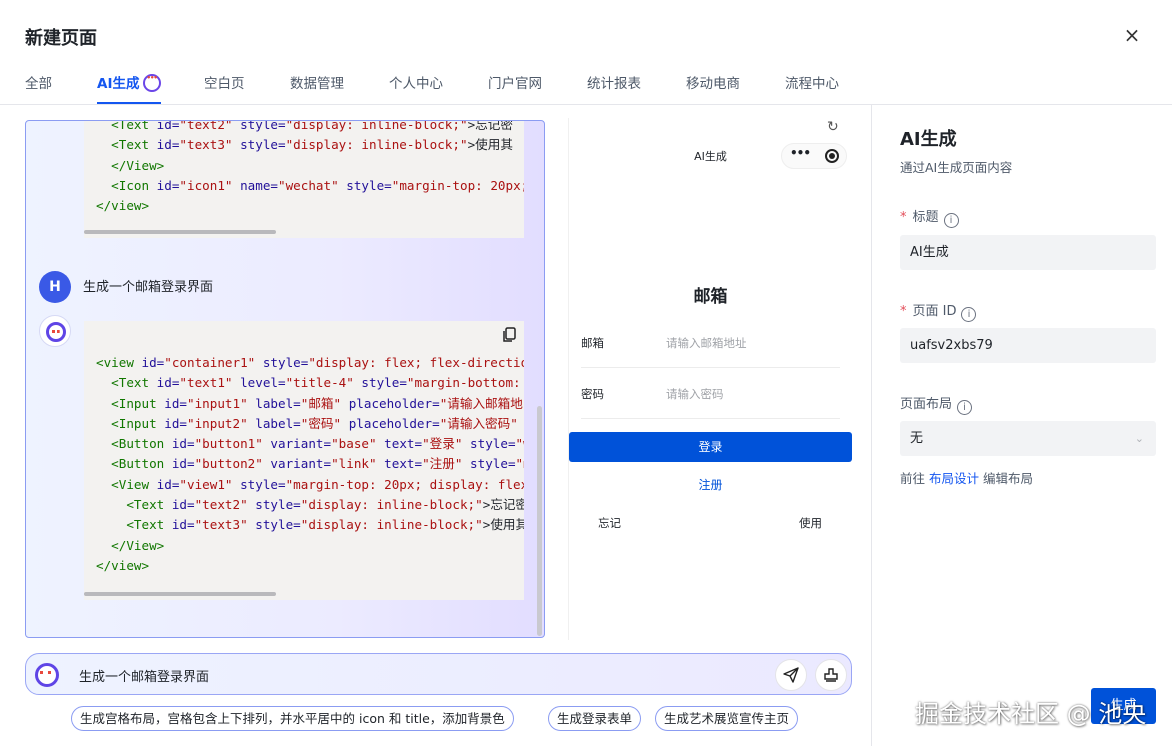 This screenshot has width=1172, height=746. Describe the element at coordinates (416, 362) in the screenshot. I see `code-token: "display: flex; flex-direction` at that location.